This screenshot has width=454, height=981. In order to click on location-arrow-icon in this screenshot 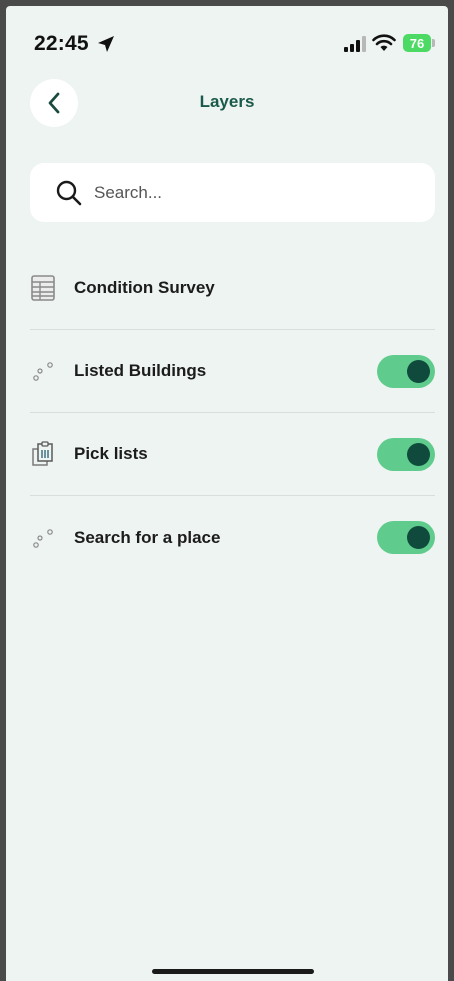, I will do `click(106, 44)`.